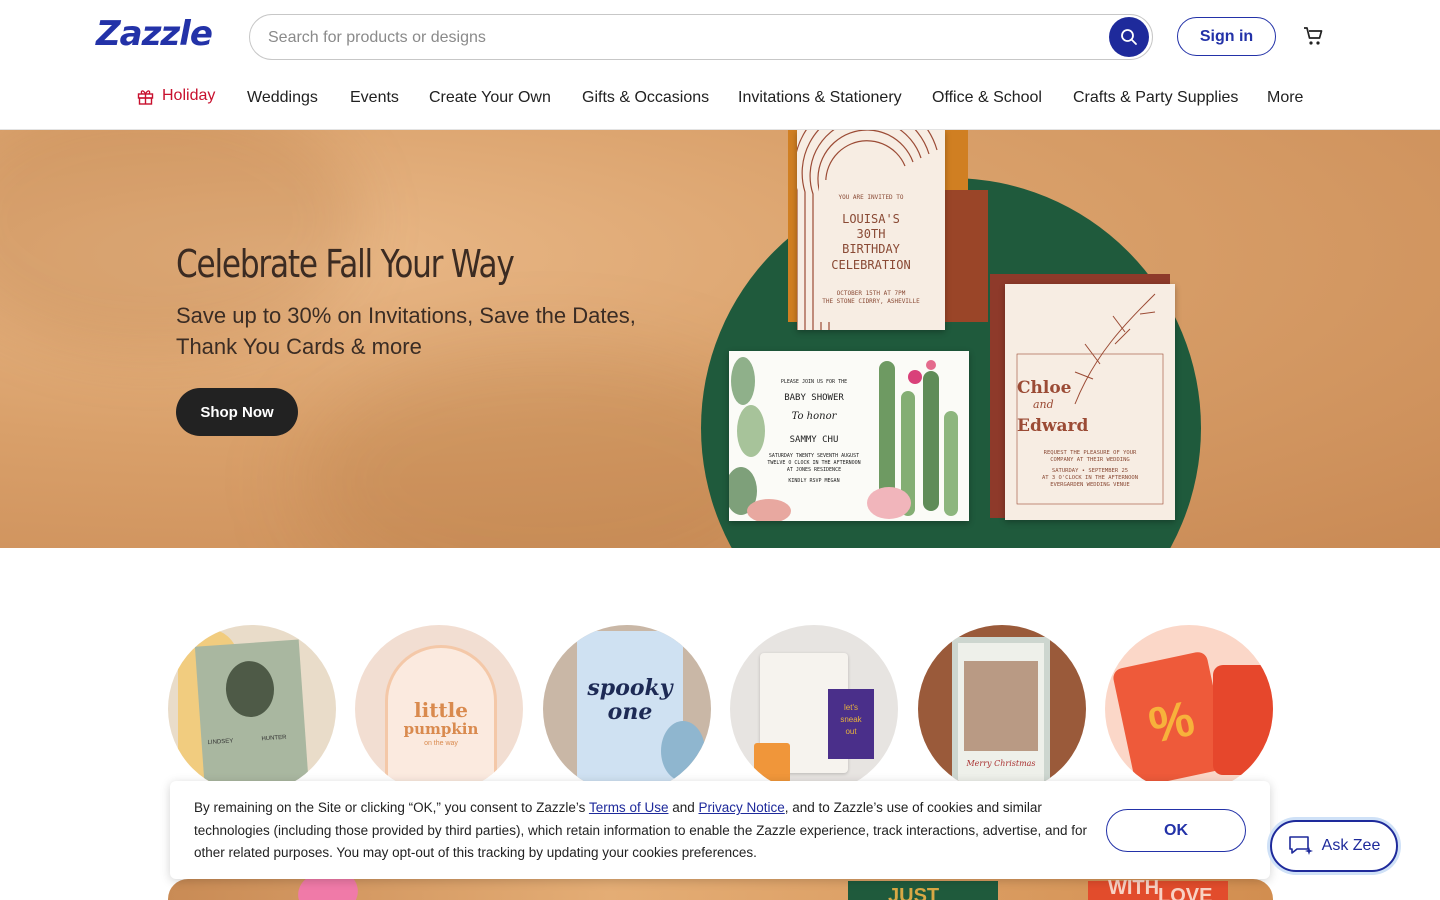 The height and width of the screenshot is (900, 1440). What do you see at coordinates (814, 470) in the screenshot?
I see `card-text: AT JONES RESIDENCE` at bounding box center [814, 470].